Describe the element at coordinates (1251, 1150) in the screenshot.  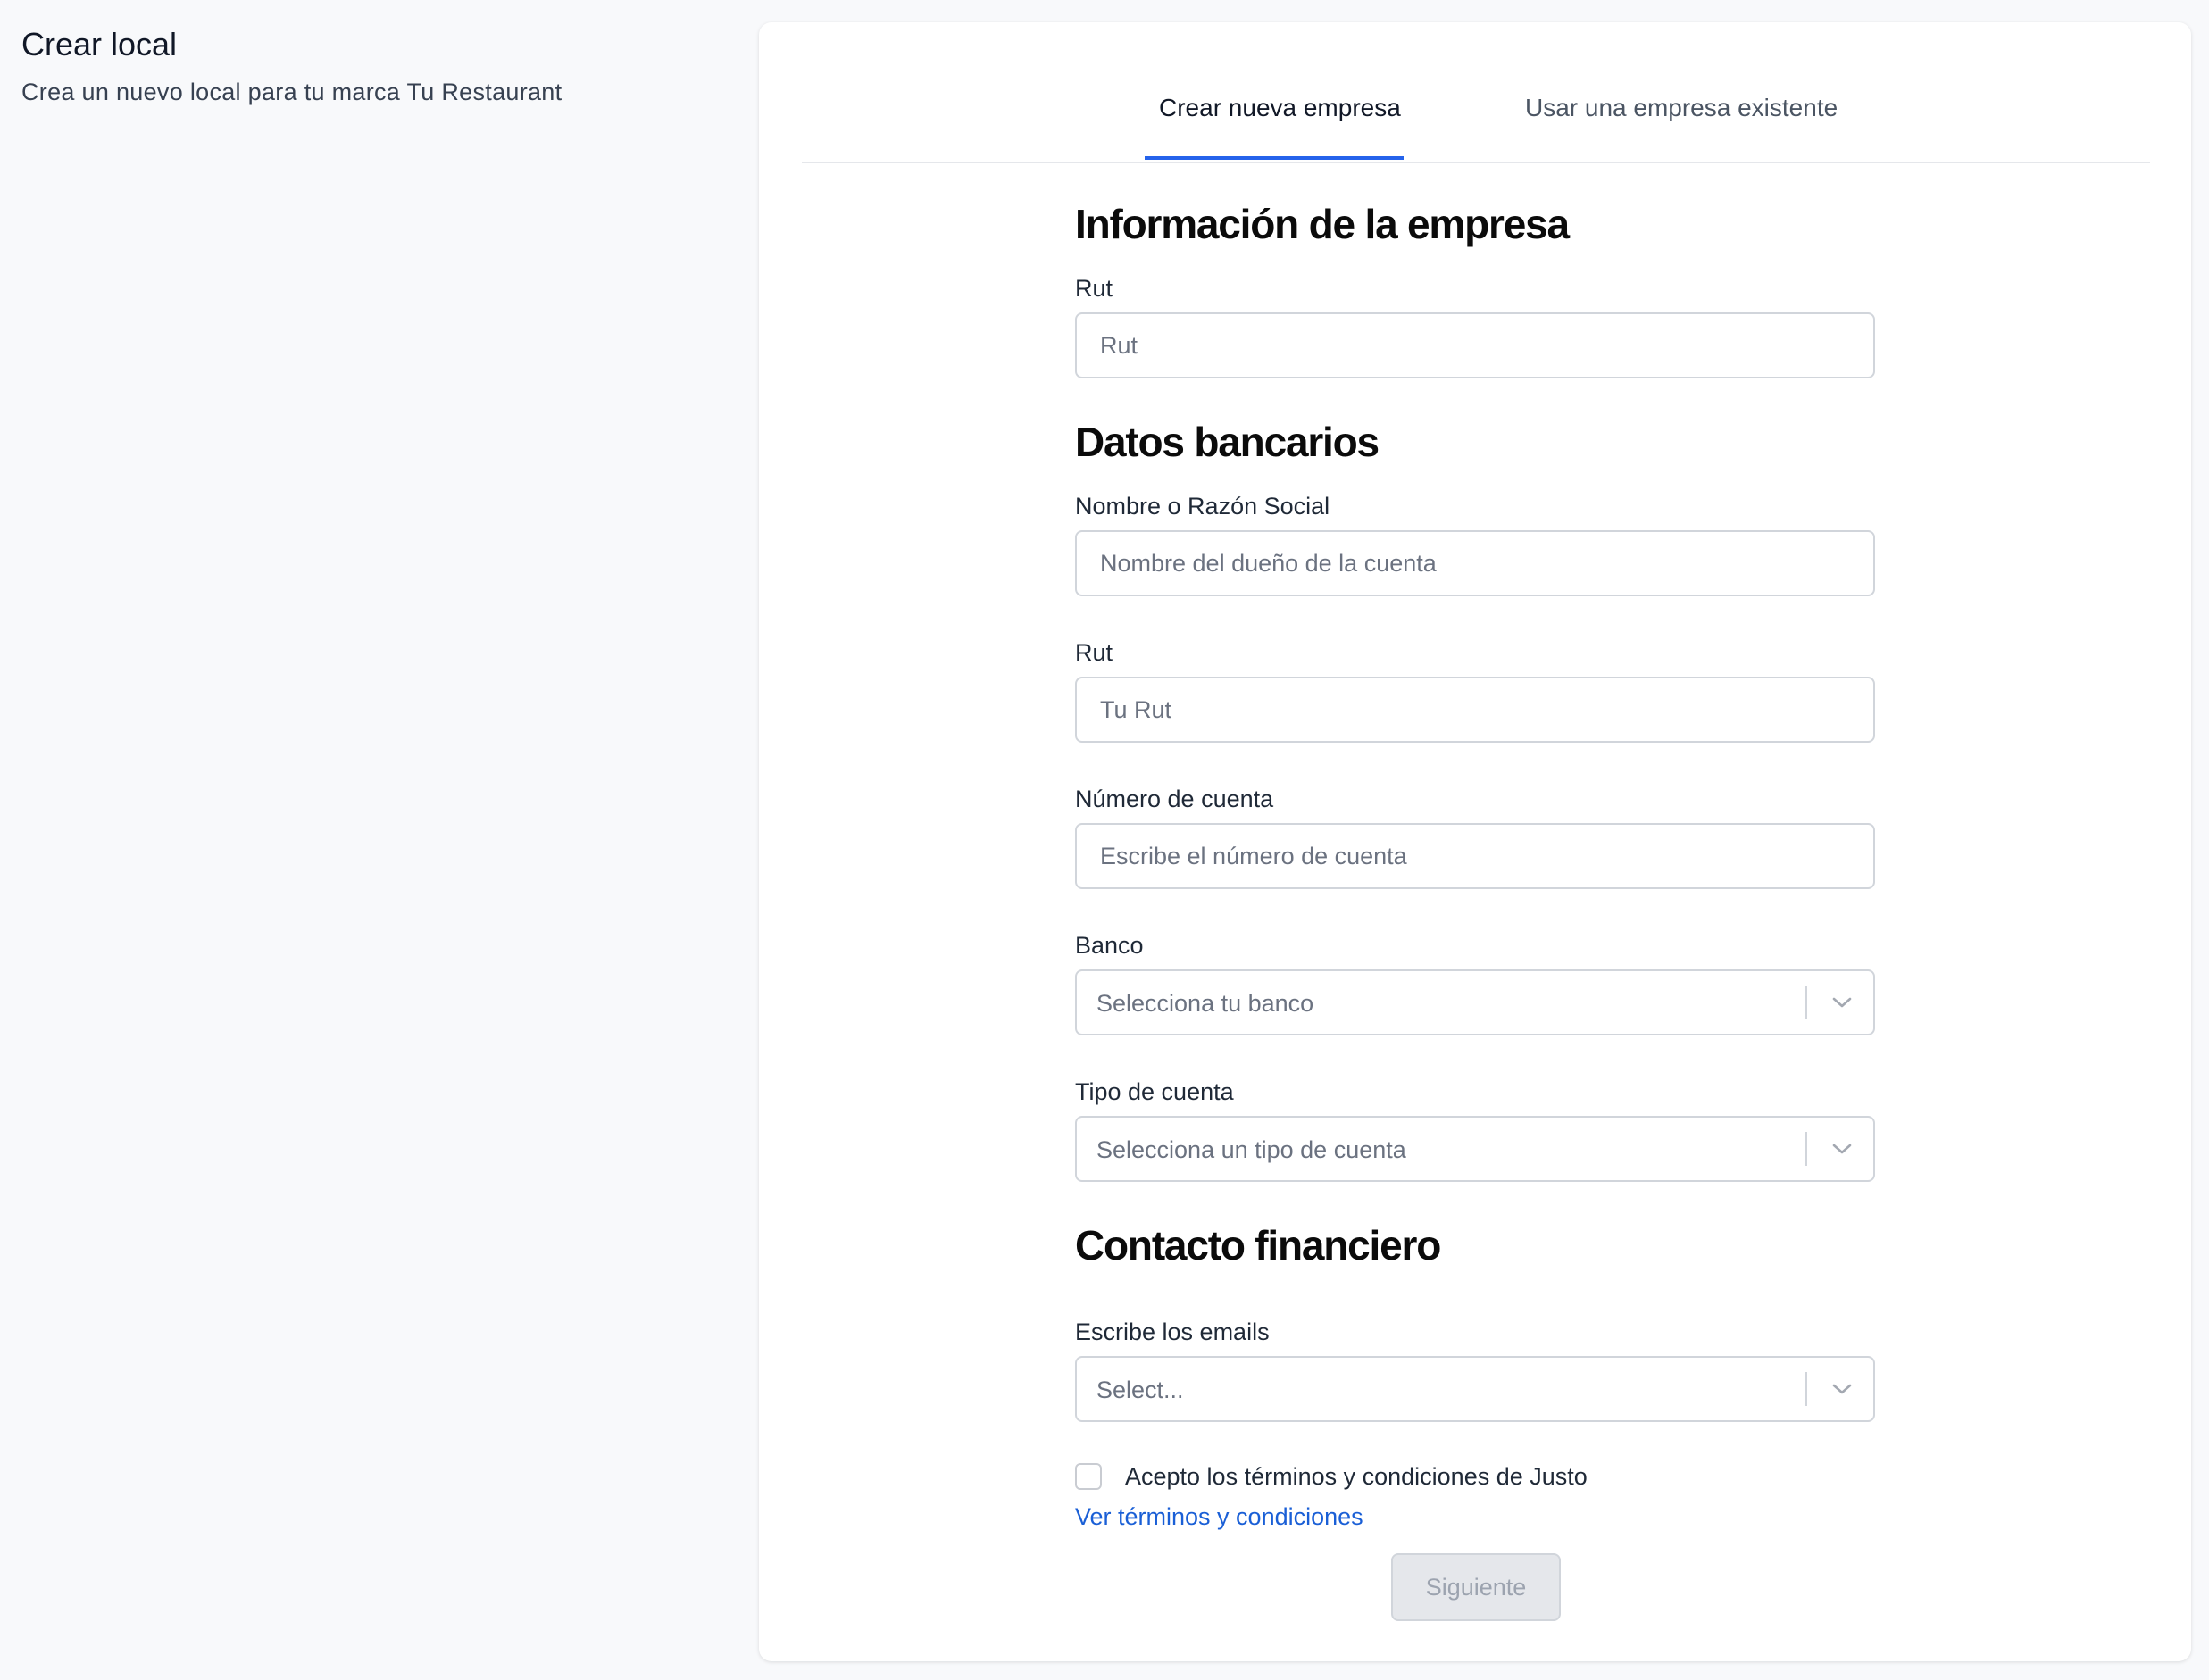
I see `account-type-placeholder: Selecciona un tipo de cuenta` at that location.